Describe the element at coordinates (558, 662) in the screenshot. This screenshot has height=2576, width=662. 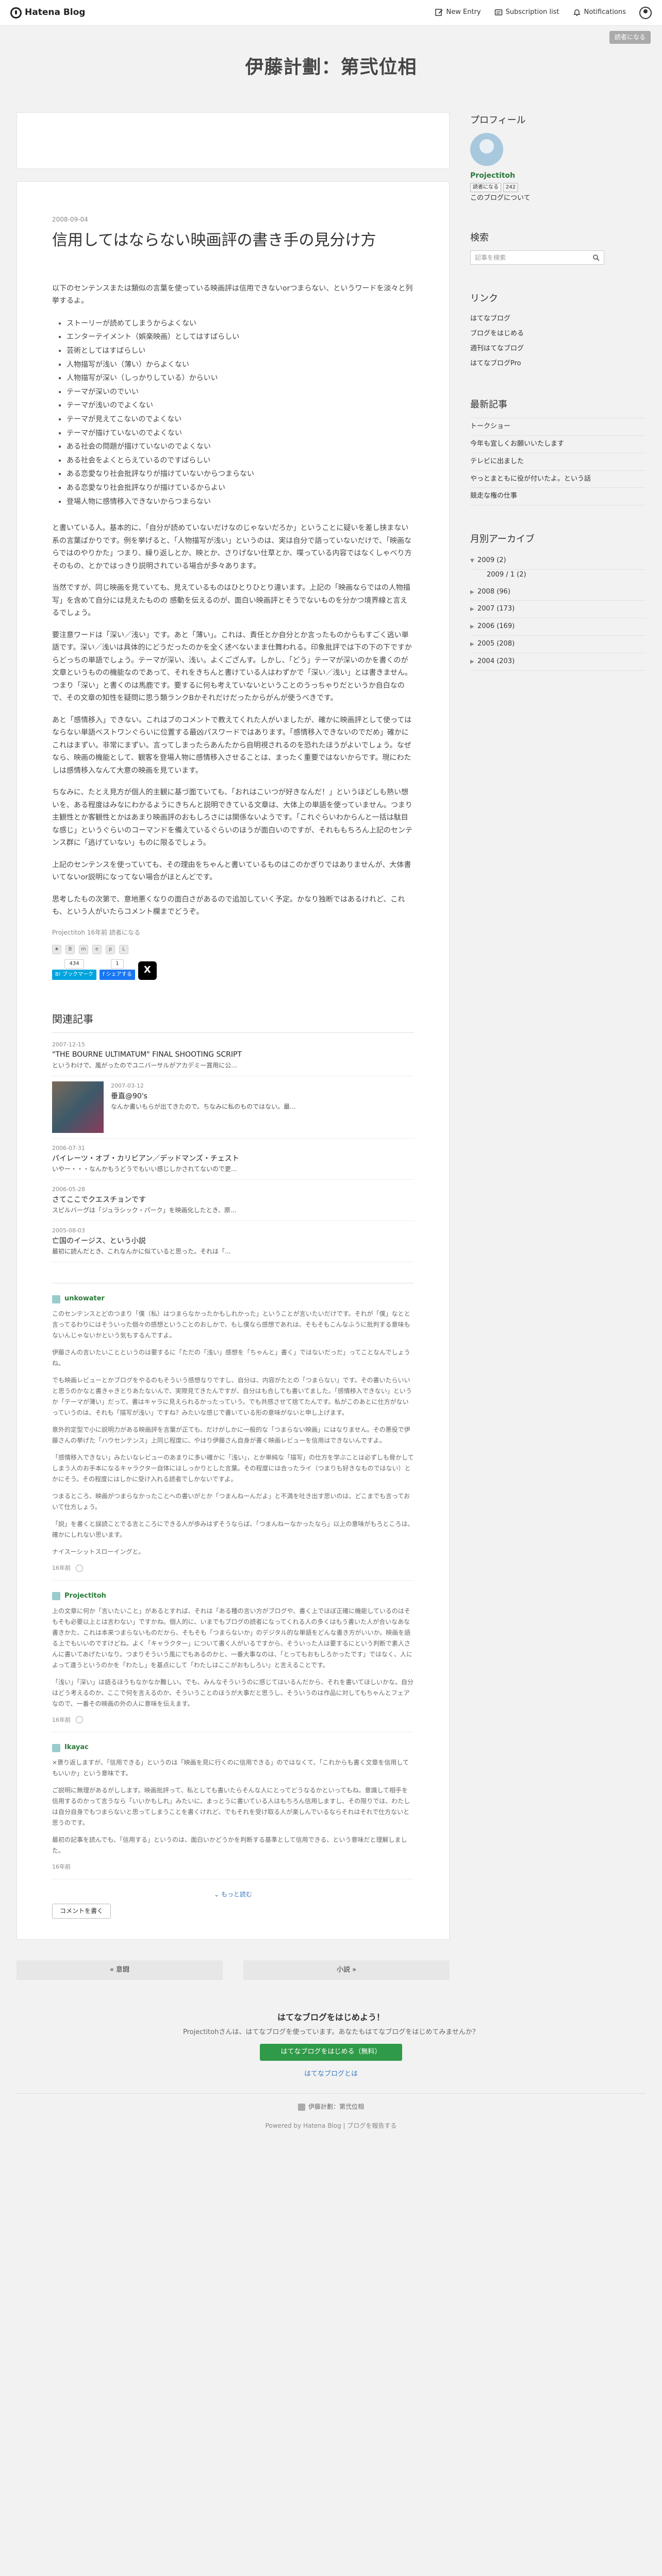
I see `archive-year: ▶ 2004 (203)` at that location.